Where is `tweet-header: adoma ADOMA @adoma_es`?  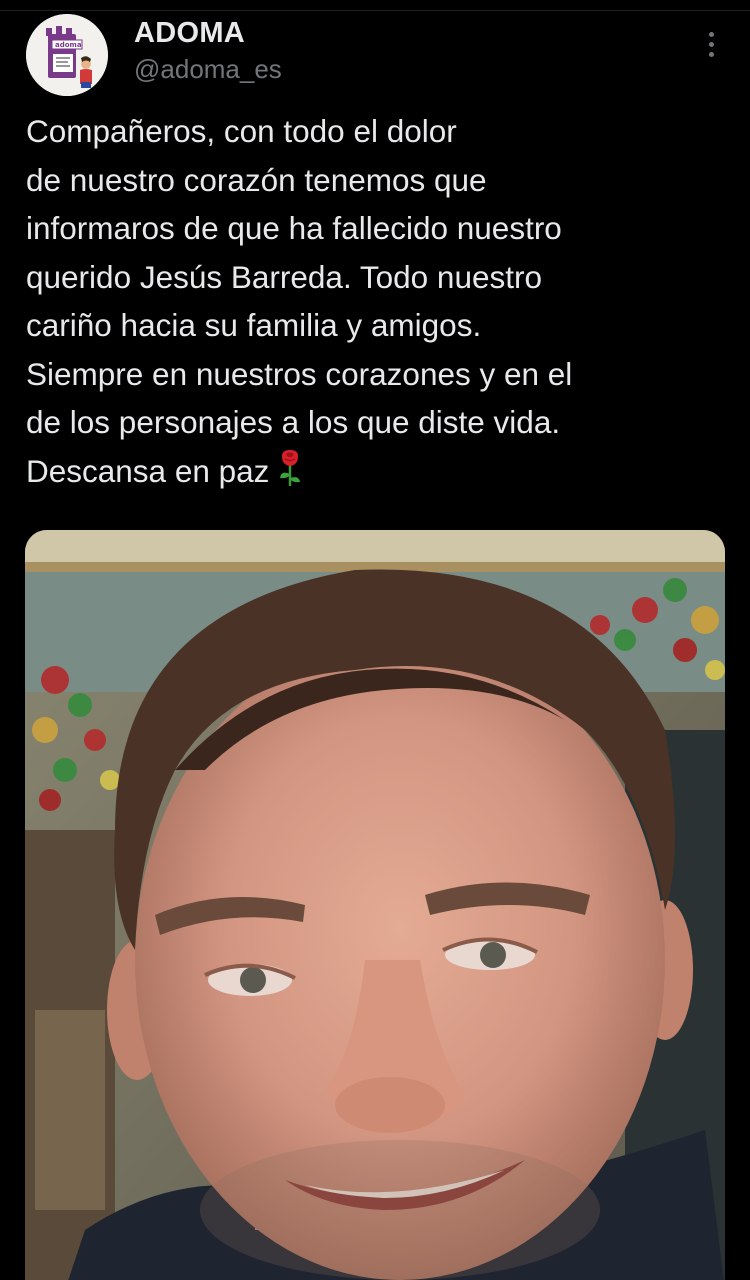 tweet-header: adoma ADOMA @adoma_es is located at coordinates (376, 56).